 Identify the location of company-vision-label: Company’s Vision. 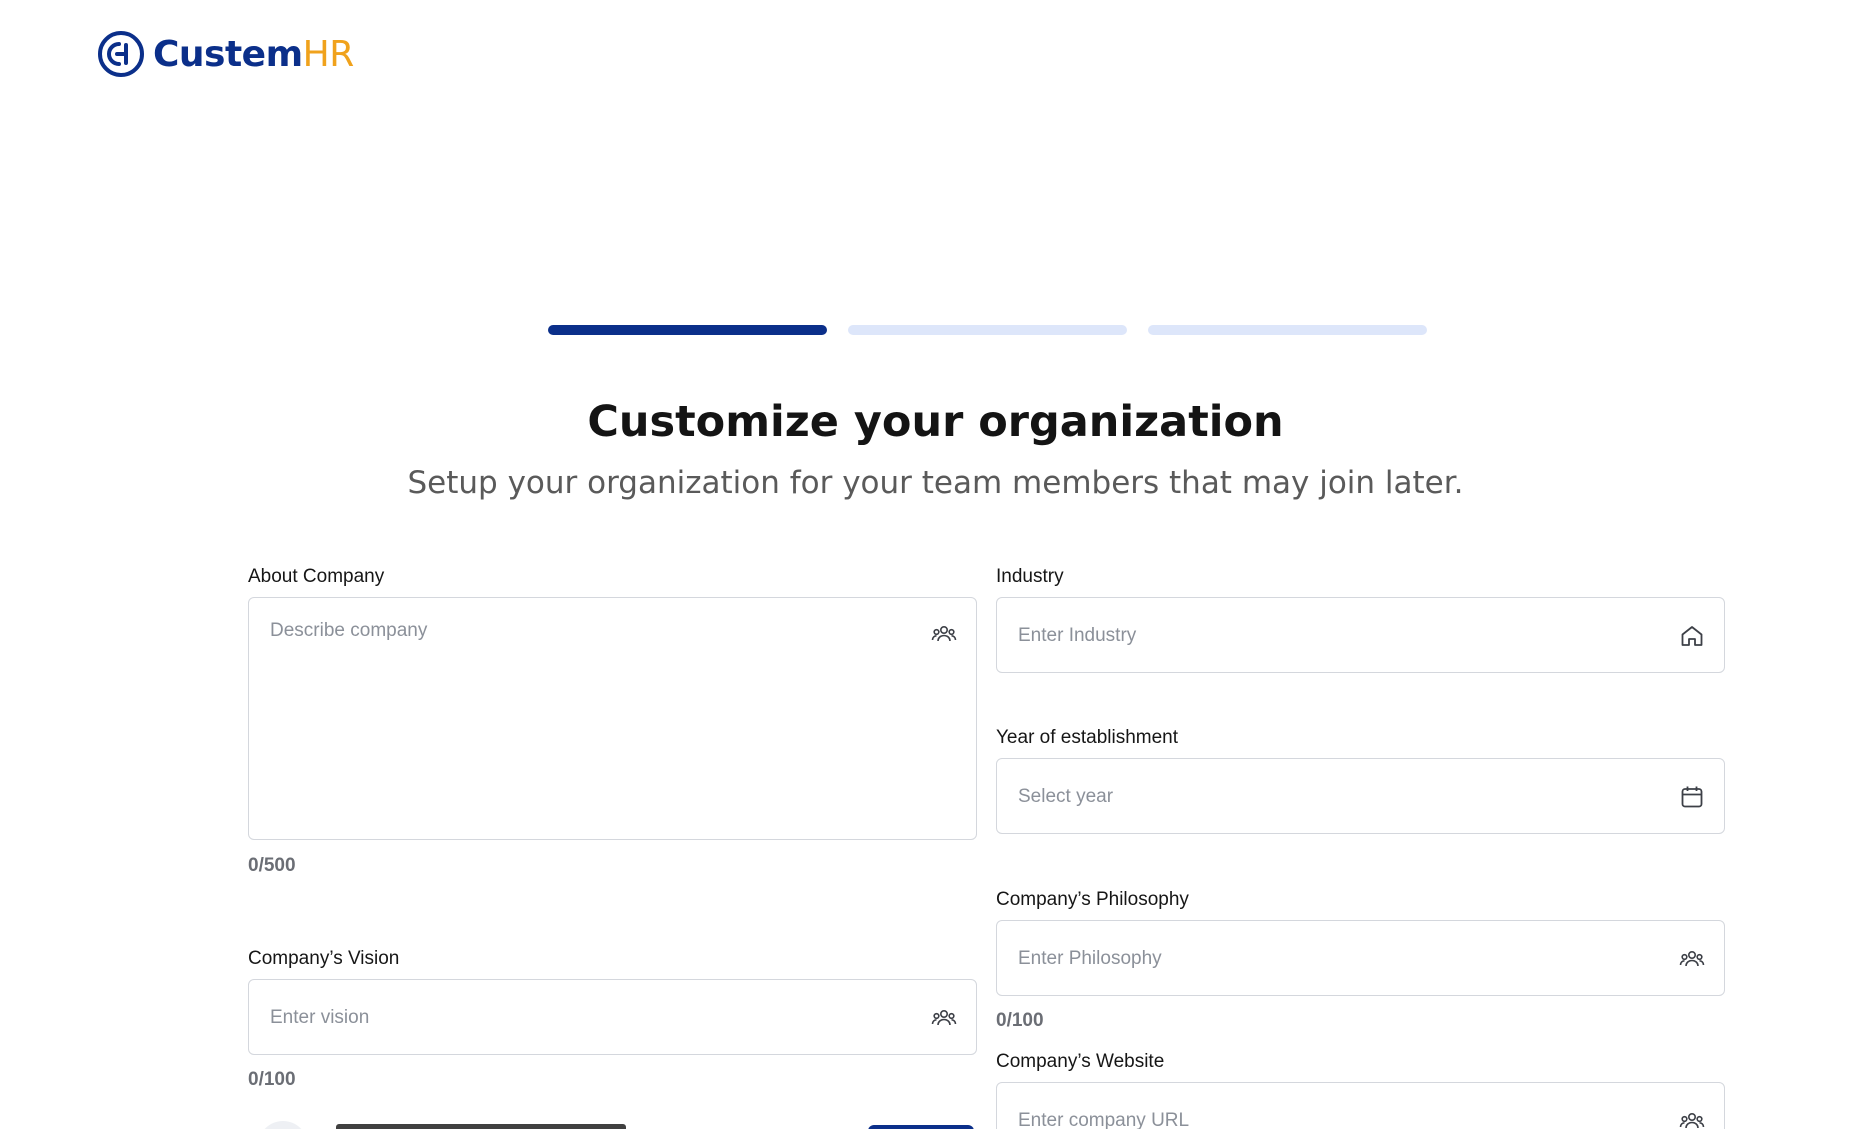
(324, 958).